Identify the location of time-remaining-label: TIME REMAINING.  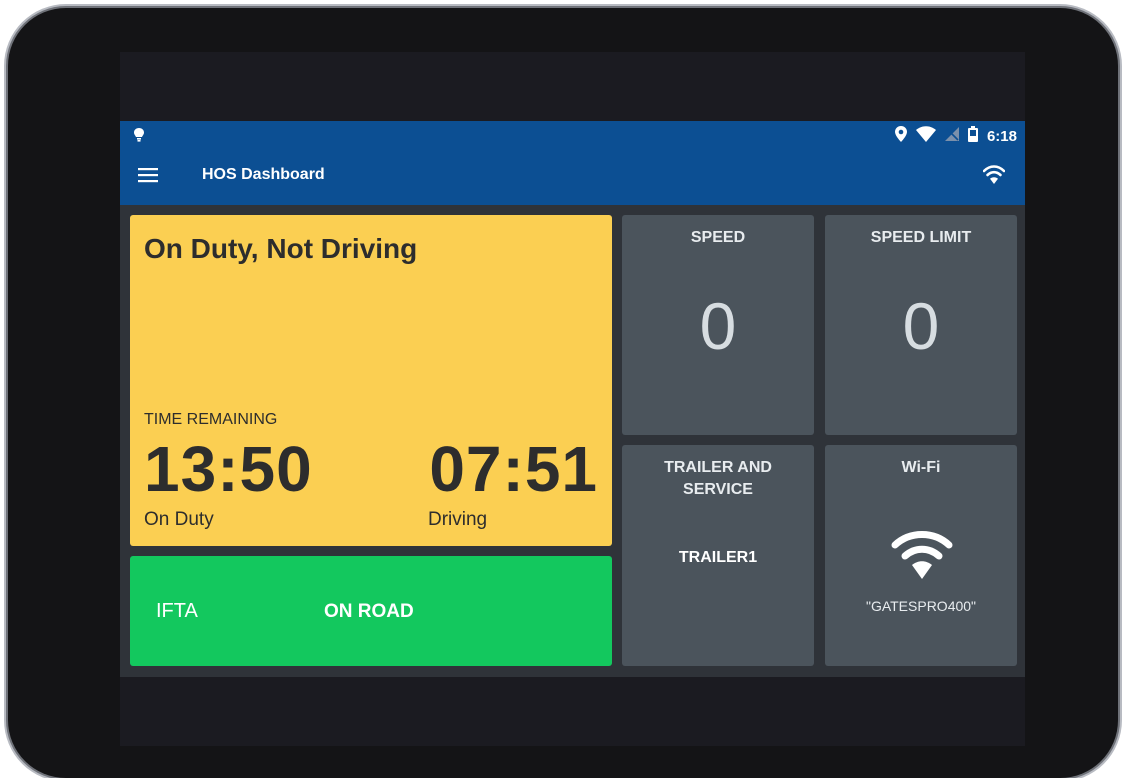
(211, 419).